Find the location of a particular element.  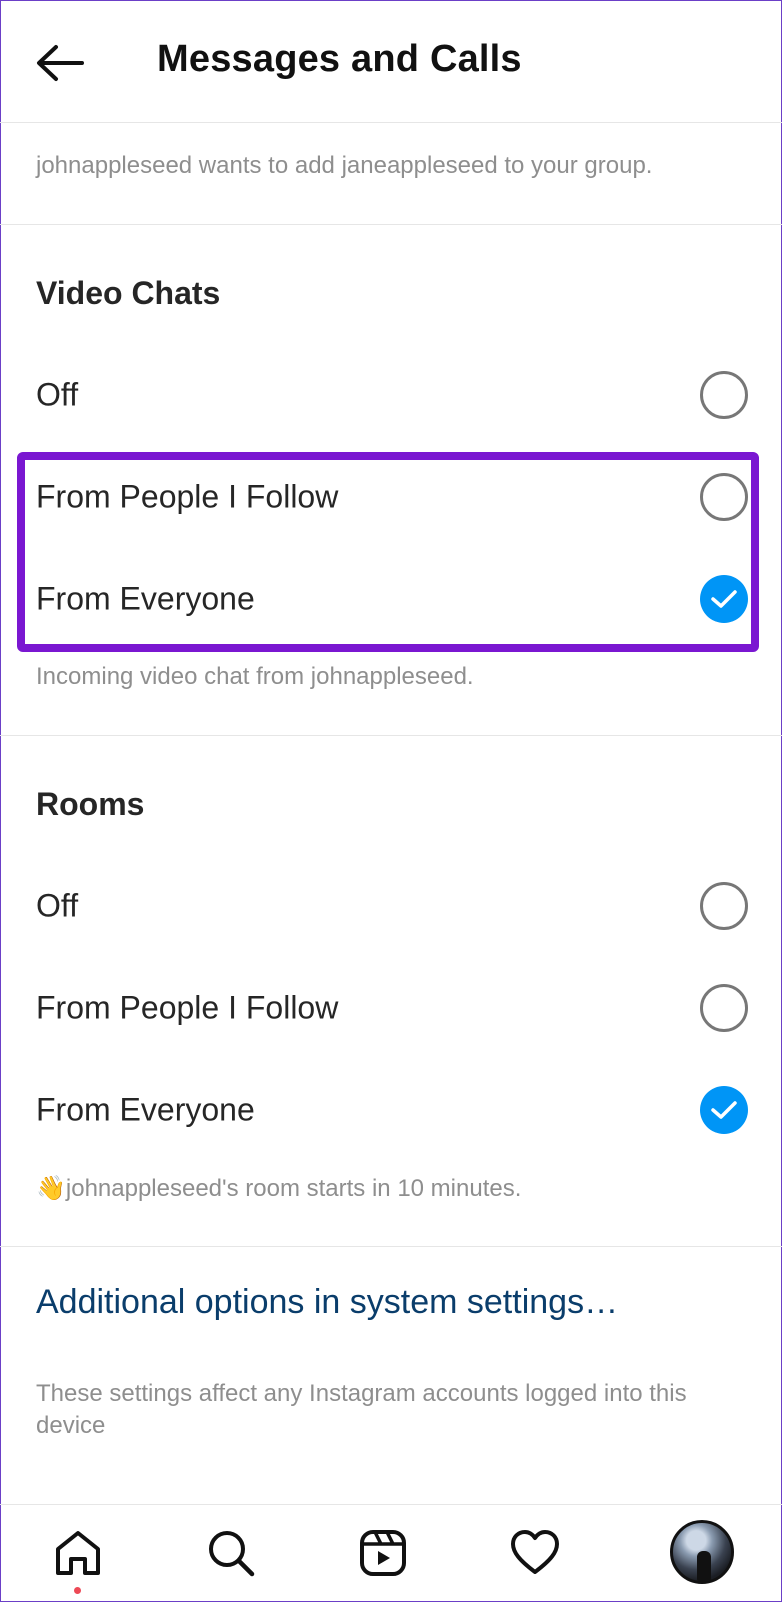

tab-reels is located at coordinates (383, 1553).